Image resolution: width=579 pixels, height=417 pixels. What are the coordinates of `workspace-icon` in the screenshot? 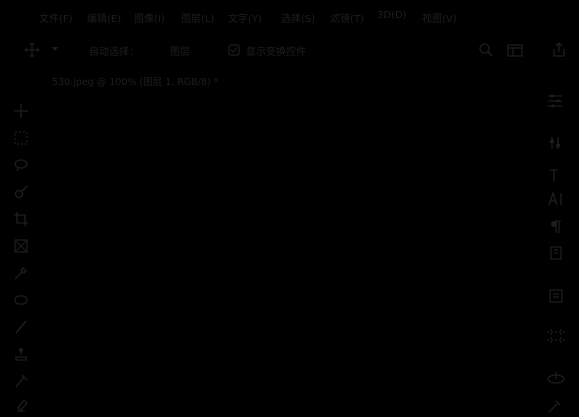 It's located at (515, 50).